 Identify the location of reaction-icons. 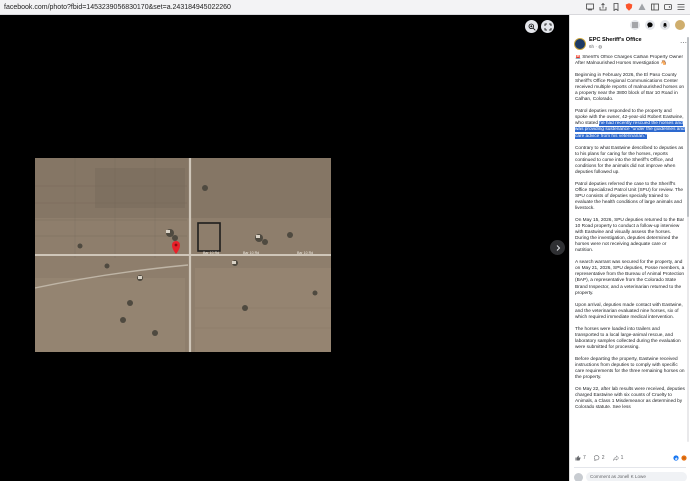
(680, 458).